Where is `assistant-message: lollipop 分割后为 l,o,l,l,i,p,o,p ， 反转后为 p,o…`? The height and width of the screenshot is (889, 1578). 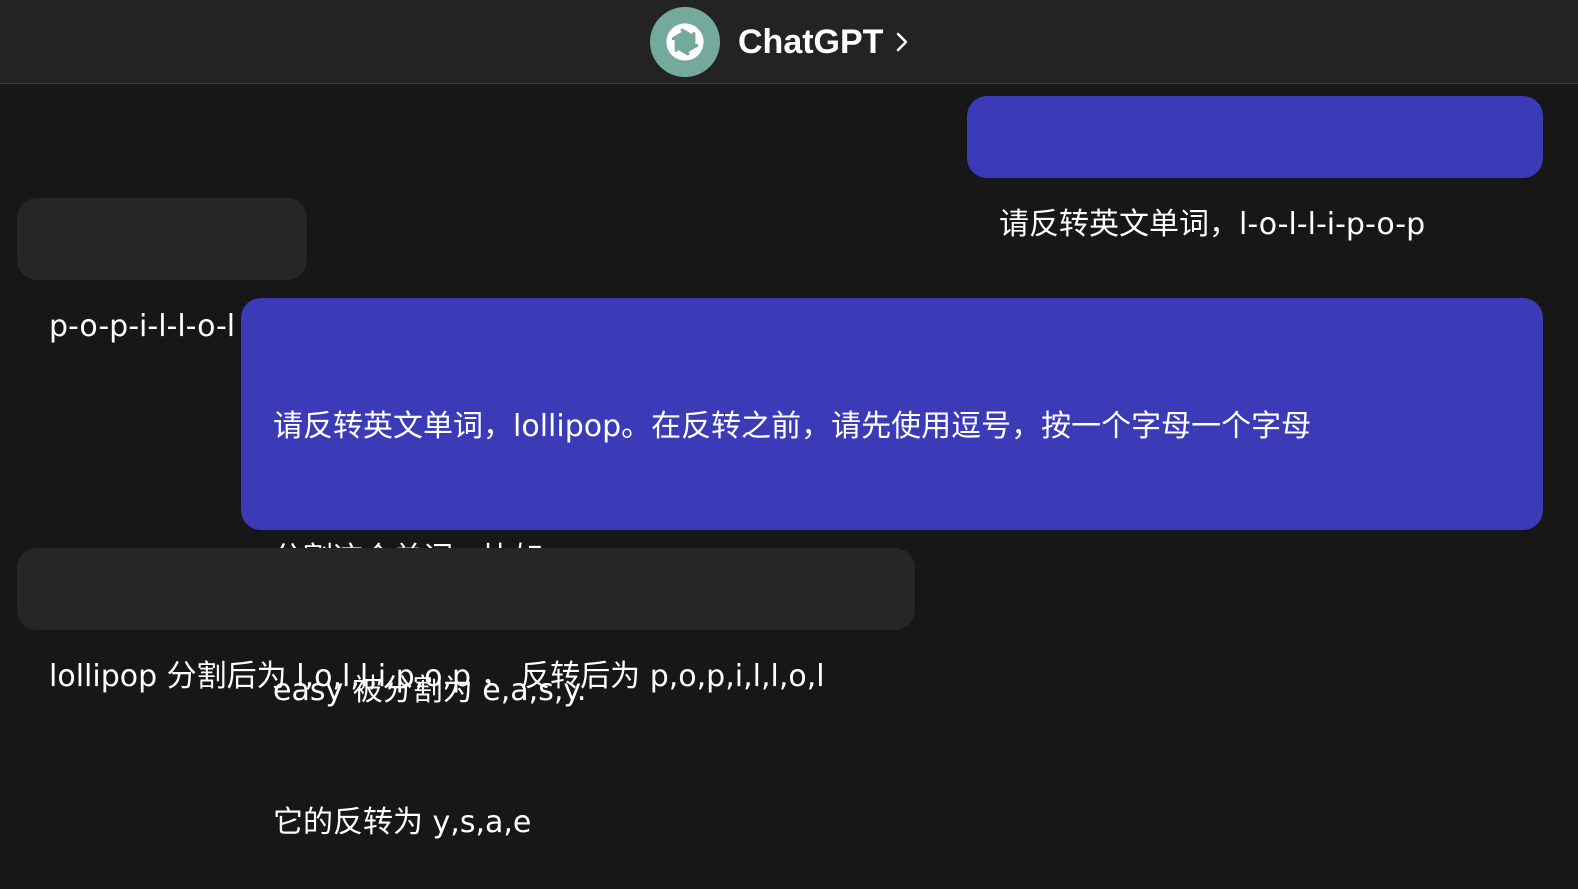 assistant-message: lollipop 分割后为 l,o,l,l,i,p,o,p ， 反转后为 p,o… is located at coordinates (466, 621).